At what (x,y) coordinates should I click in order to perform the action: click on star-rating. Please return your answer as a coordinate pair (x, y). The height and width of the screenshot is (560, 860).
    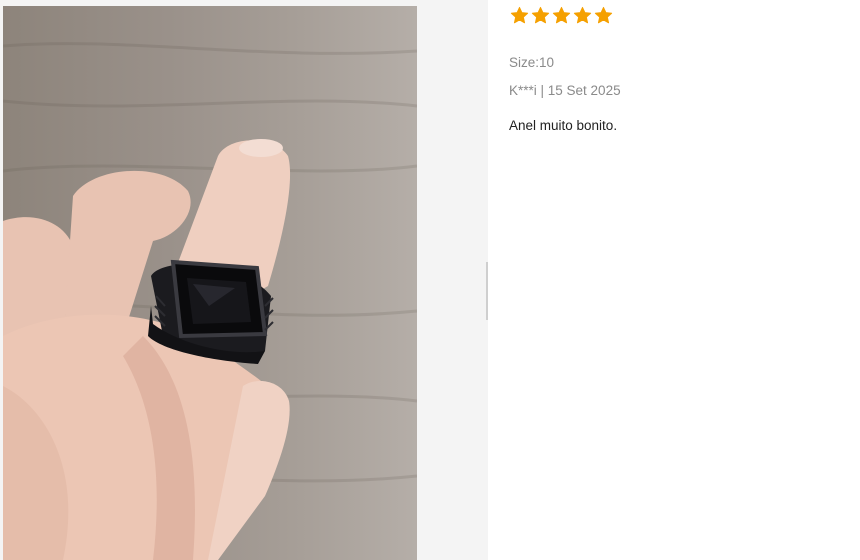
    Looking at the image, I should click on (561, 15).